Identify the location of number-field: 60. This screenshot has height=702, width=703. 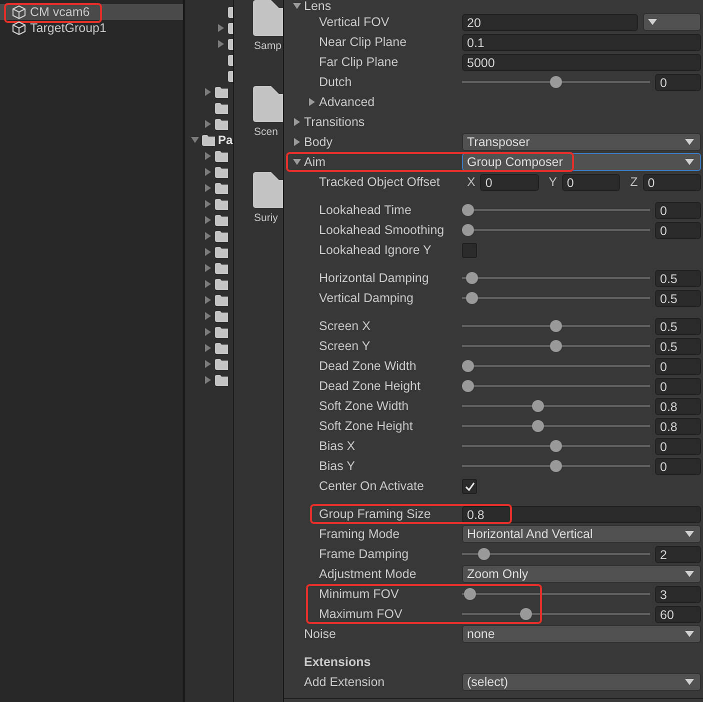
(678, 614).